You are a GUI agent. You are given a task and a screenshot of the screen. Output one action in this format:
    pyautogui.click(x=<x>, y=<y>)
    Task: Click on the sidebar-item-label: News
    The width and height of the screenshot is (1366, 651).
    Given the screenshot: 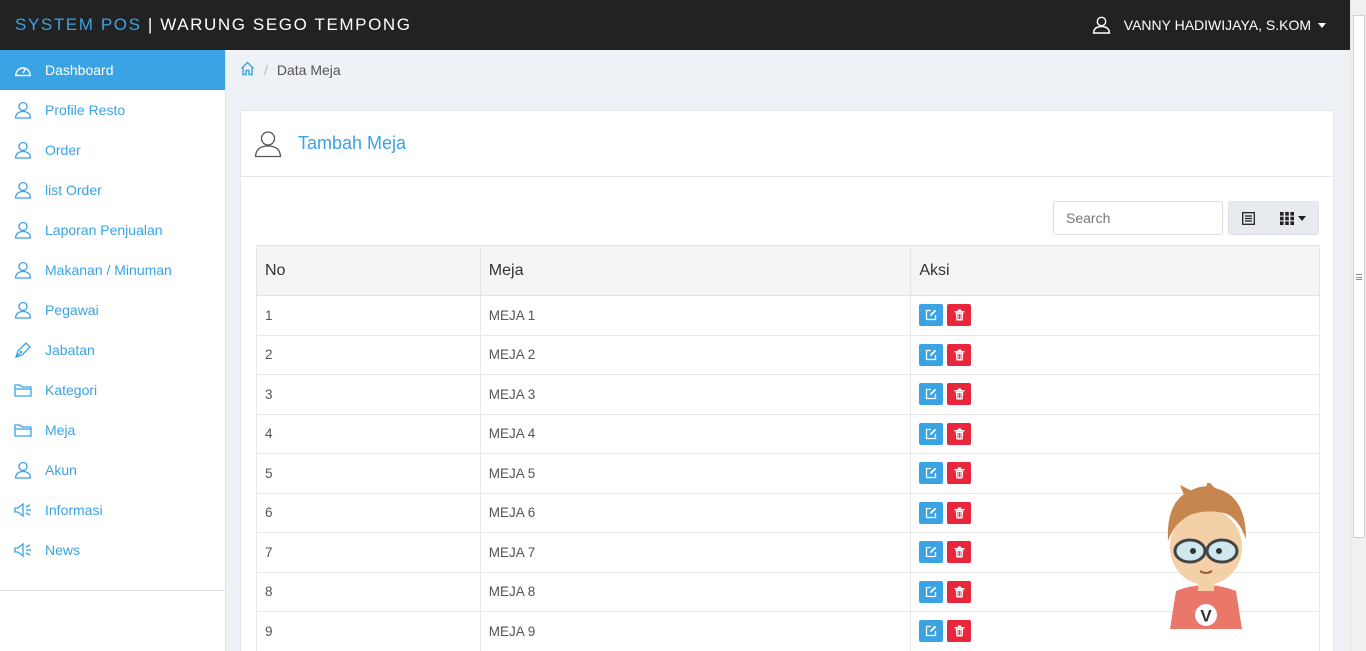 What is the action you would take?
    pyautogui.click(x=63, y=550)
    